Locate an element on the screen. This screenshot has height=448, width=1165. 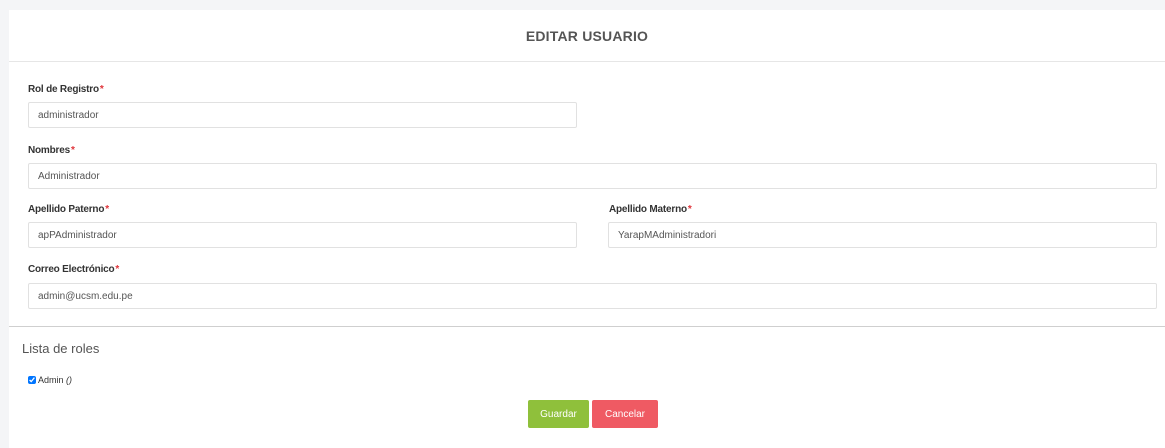
apellido-paterno-label: Apellido Paterno* is located at coordinates (68, 209).